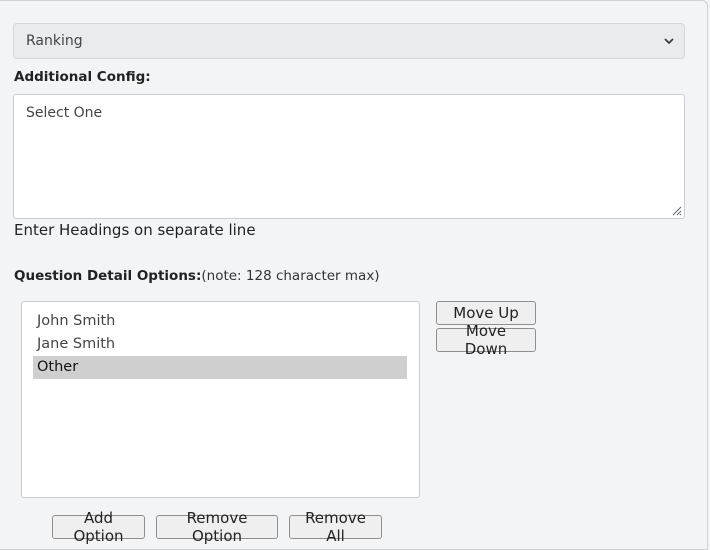 The height and width of the screenshot is (550, 710). I want to click on additional-config-value: Select One, so click(64, 113).